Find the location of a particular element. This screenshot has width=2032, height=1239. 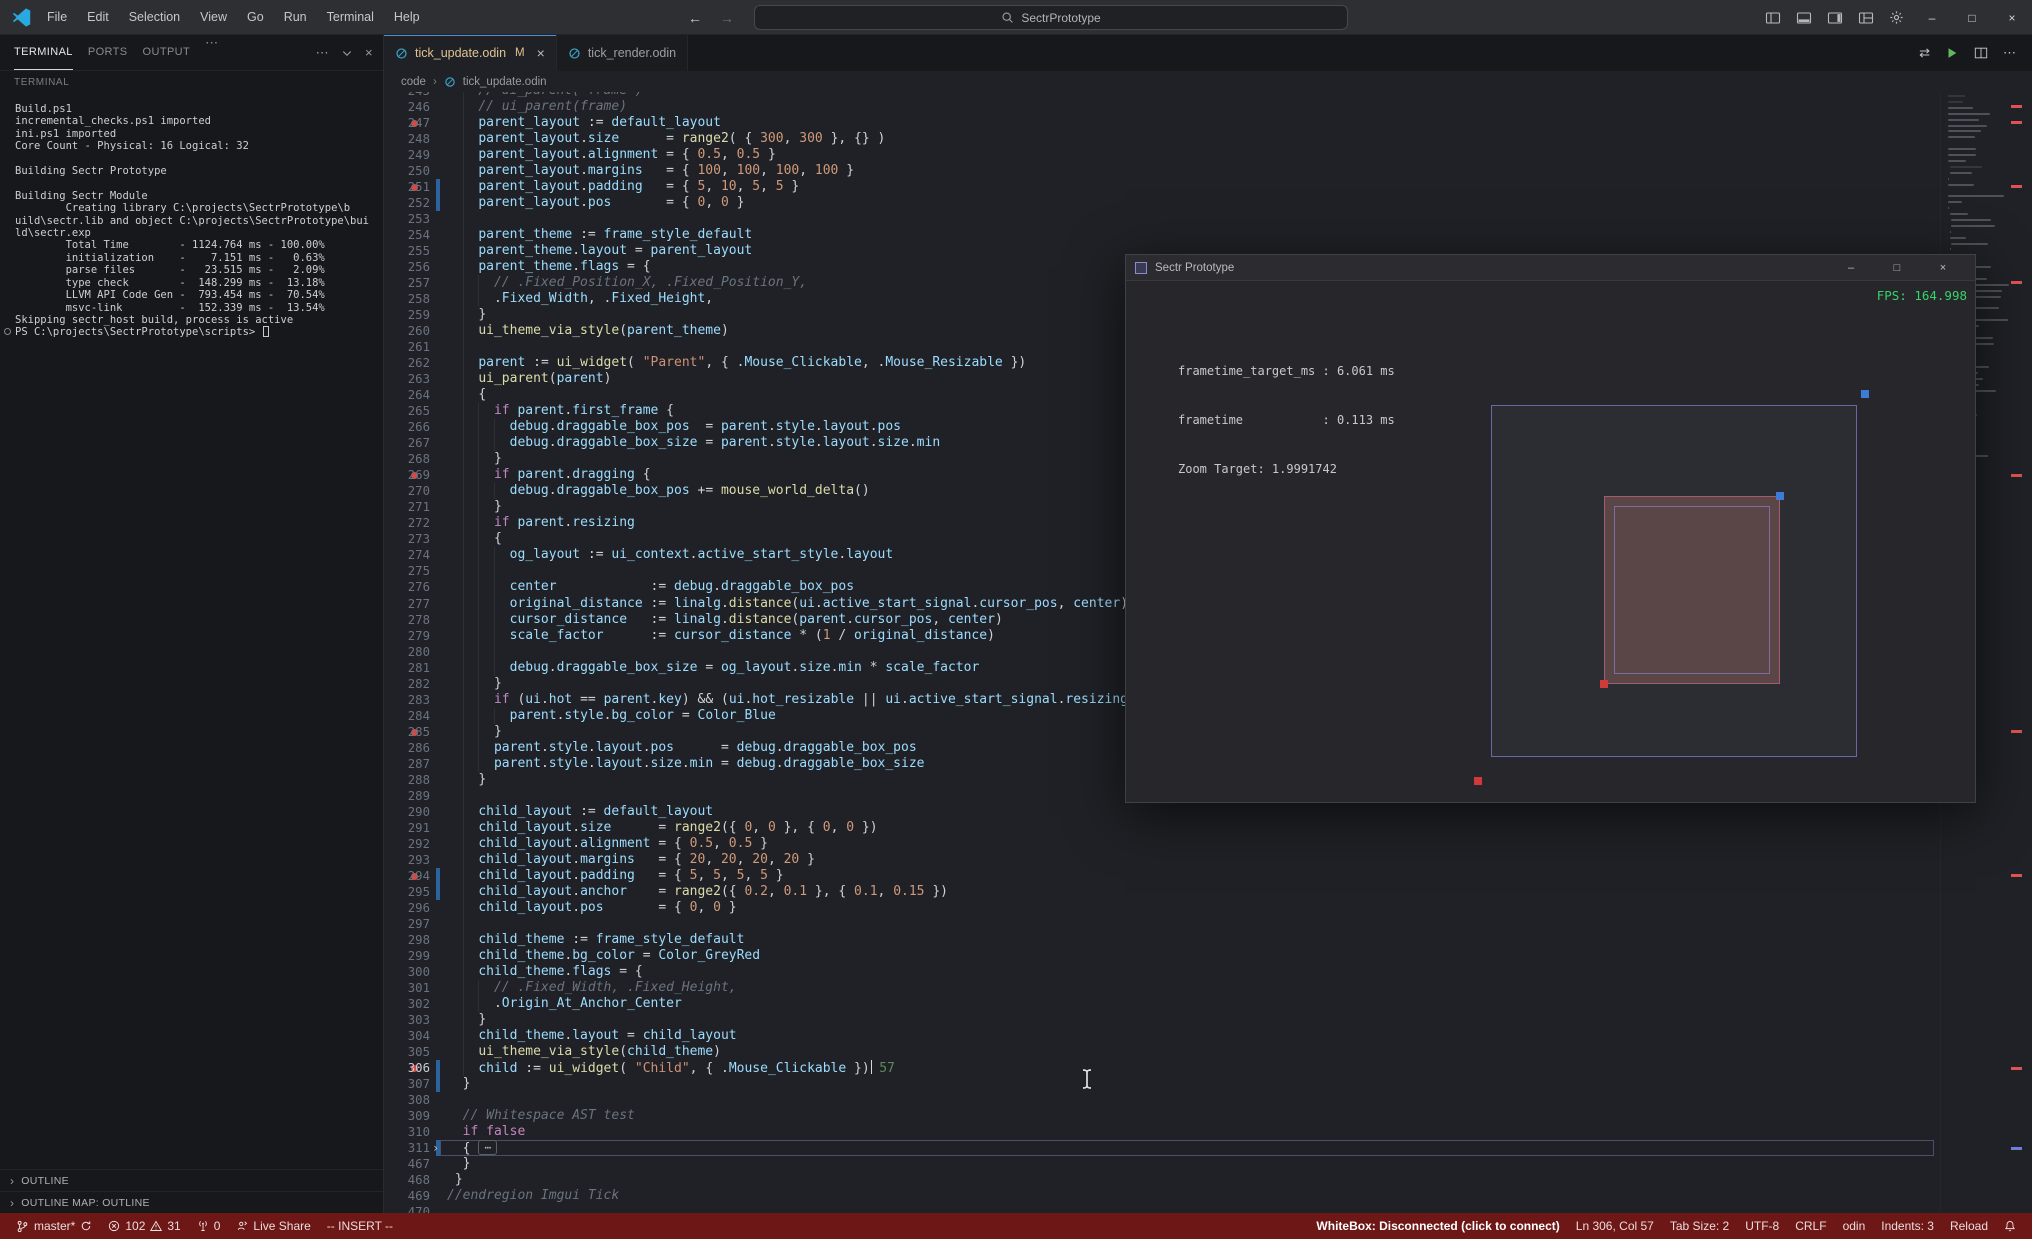

code-line: 308 is located at coordinates (1162, 1100).